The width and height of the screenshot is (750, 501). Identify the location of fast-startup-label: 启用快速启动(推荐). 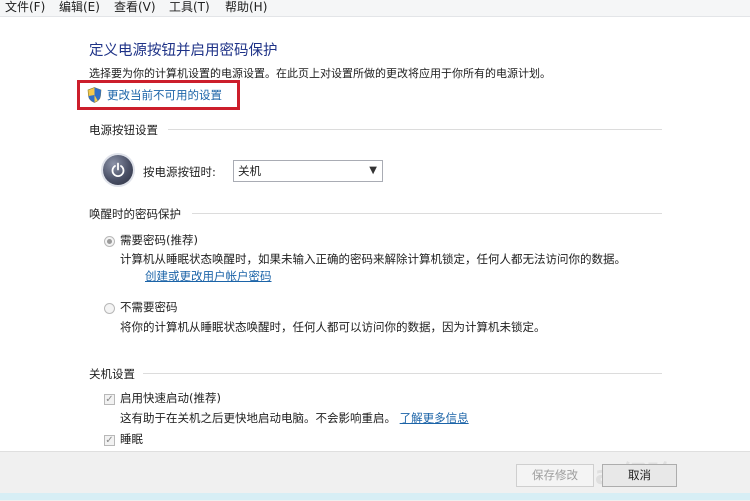
(170, 398).